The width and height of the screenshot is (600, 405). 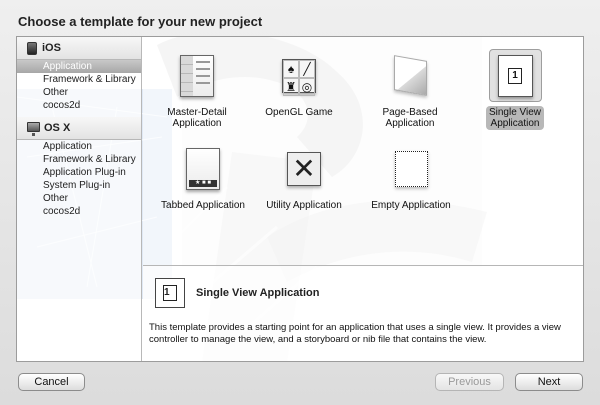 I want to click on utility-icon: ✕, so click(x=304, y=168).